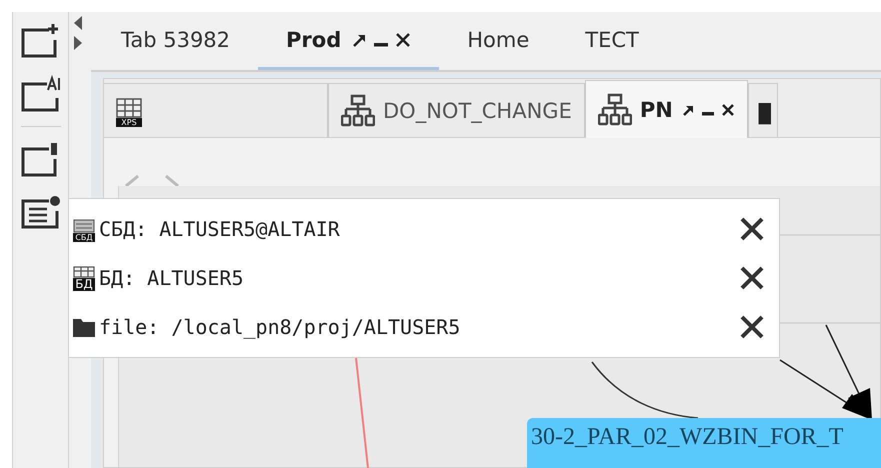  I want to click on scroll-right-icon, so click(78, 43).